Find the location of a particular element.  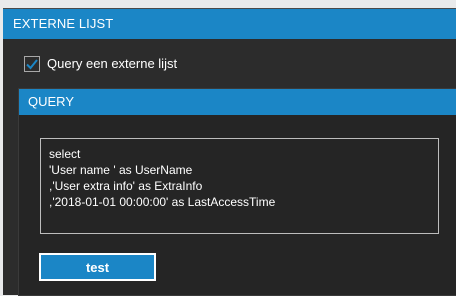

query-line: select is located at coordinates (65, 154).